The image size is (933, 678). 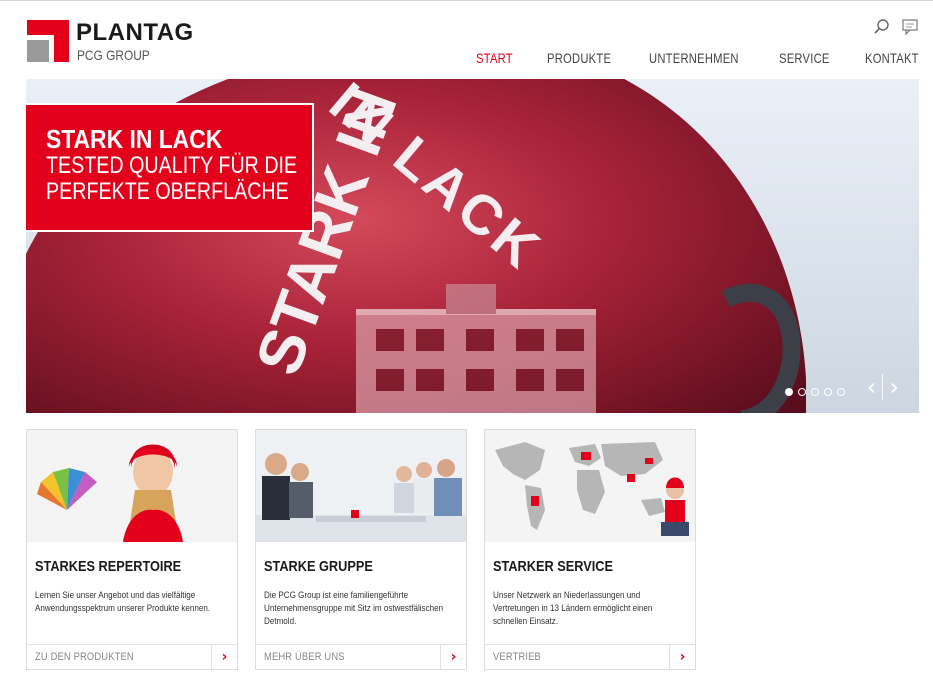 What do you see at coordinates (553, 566) in the screenshot?
I see `card-title: STARKER SERVICE` at bounding box center [553, 566].